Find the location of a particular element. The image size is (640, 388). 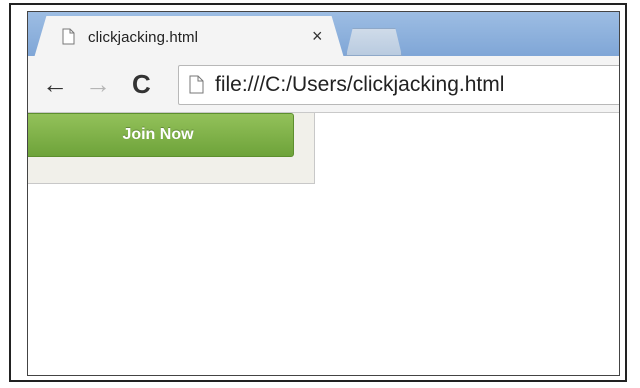

browser-toolbar: ← → C file:///C:/Users/clickjacking.html is located at coordinates (323, 84).